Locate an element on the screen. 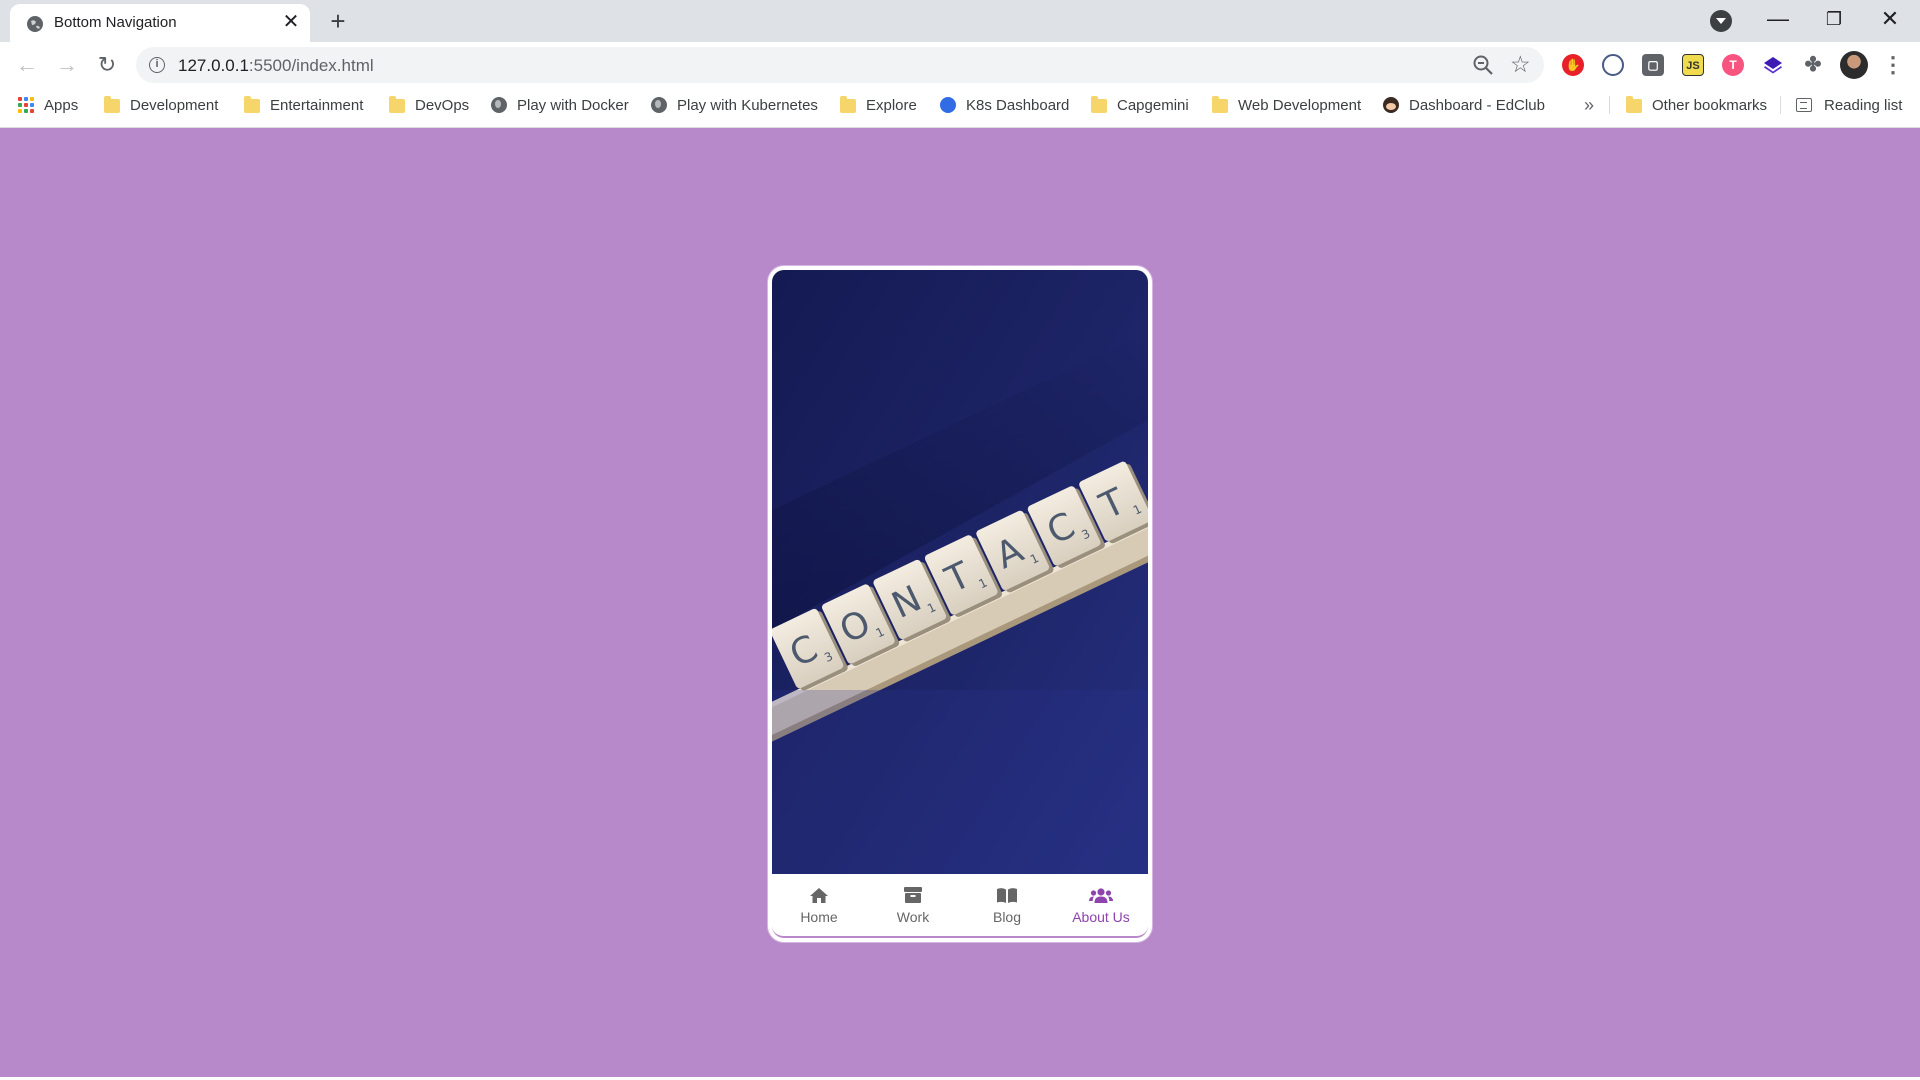 The image size is (1920, 1080). back-icon: ← is located at coordinates (27, 65).